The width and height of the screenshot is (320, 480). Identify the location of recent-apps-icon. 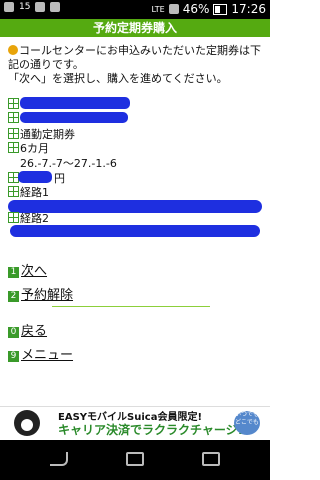
(211, 459).